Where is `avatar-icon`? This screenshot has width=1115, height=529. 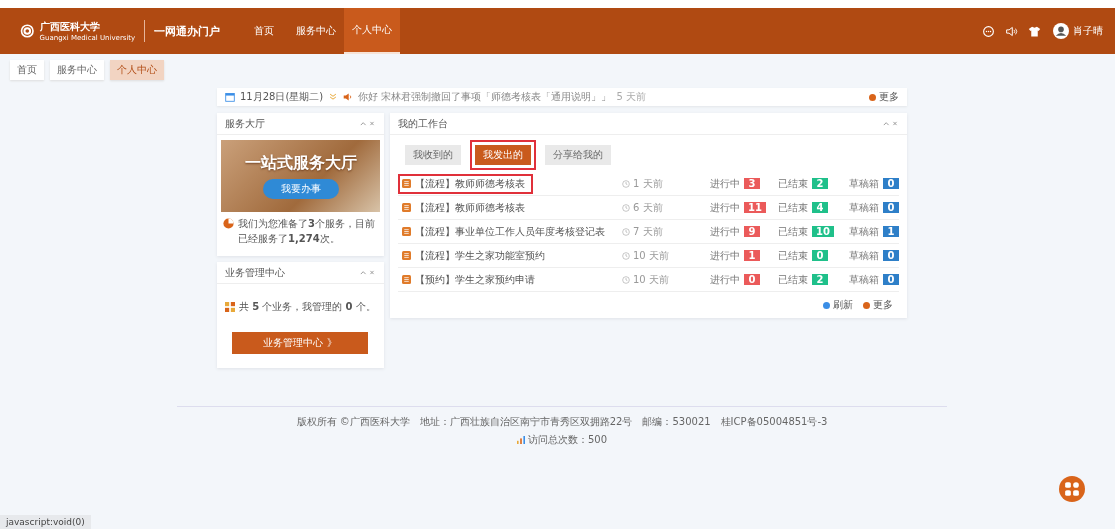
avatar-icon is located at coordinates (1061, 31).